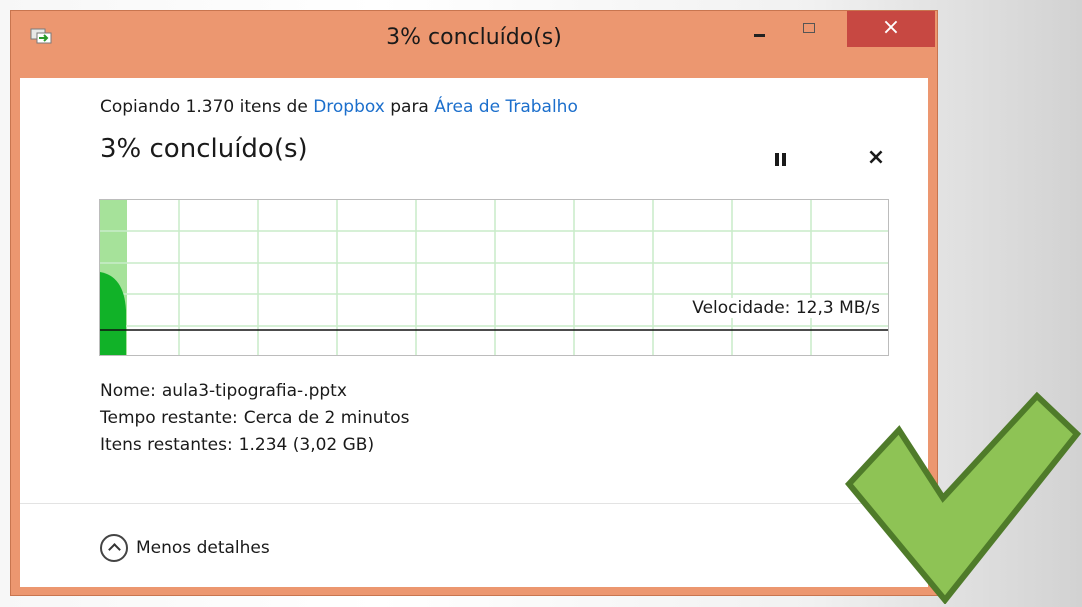  Describe the element at coordinates (761, 27) in the screenshot. I see `minimize-button` at that location.